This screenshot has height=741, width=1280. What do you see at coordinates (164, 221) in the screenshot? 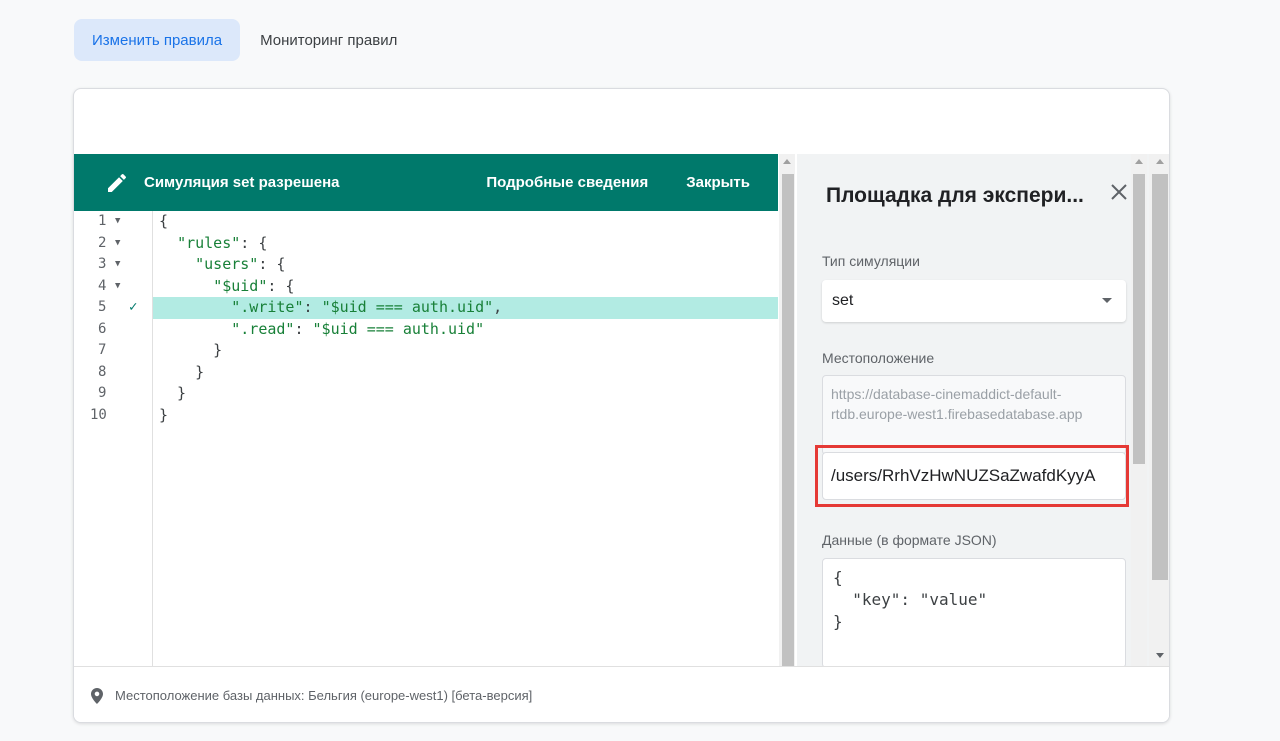
I see `code-line: {` at bounding box center [164, 221].